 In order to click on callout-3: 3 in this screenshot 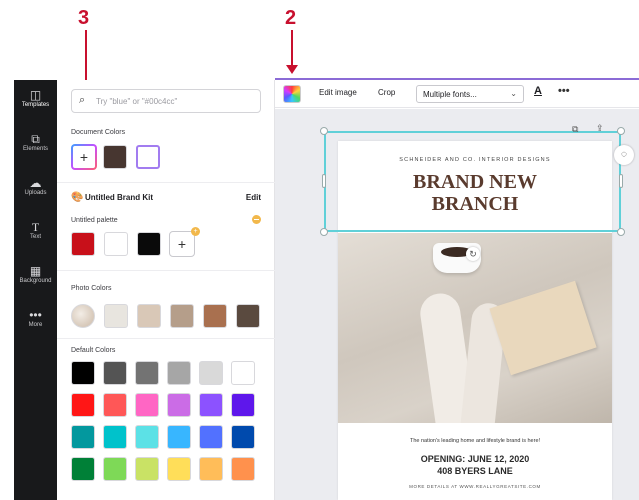, I will do `click(84, 18)`.